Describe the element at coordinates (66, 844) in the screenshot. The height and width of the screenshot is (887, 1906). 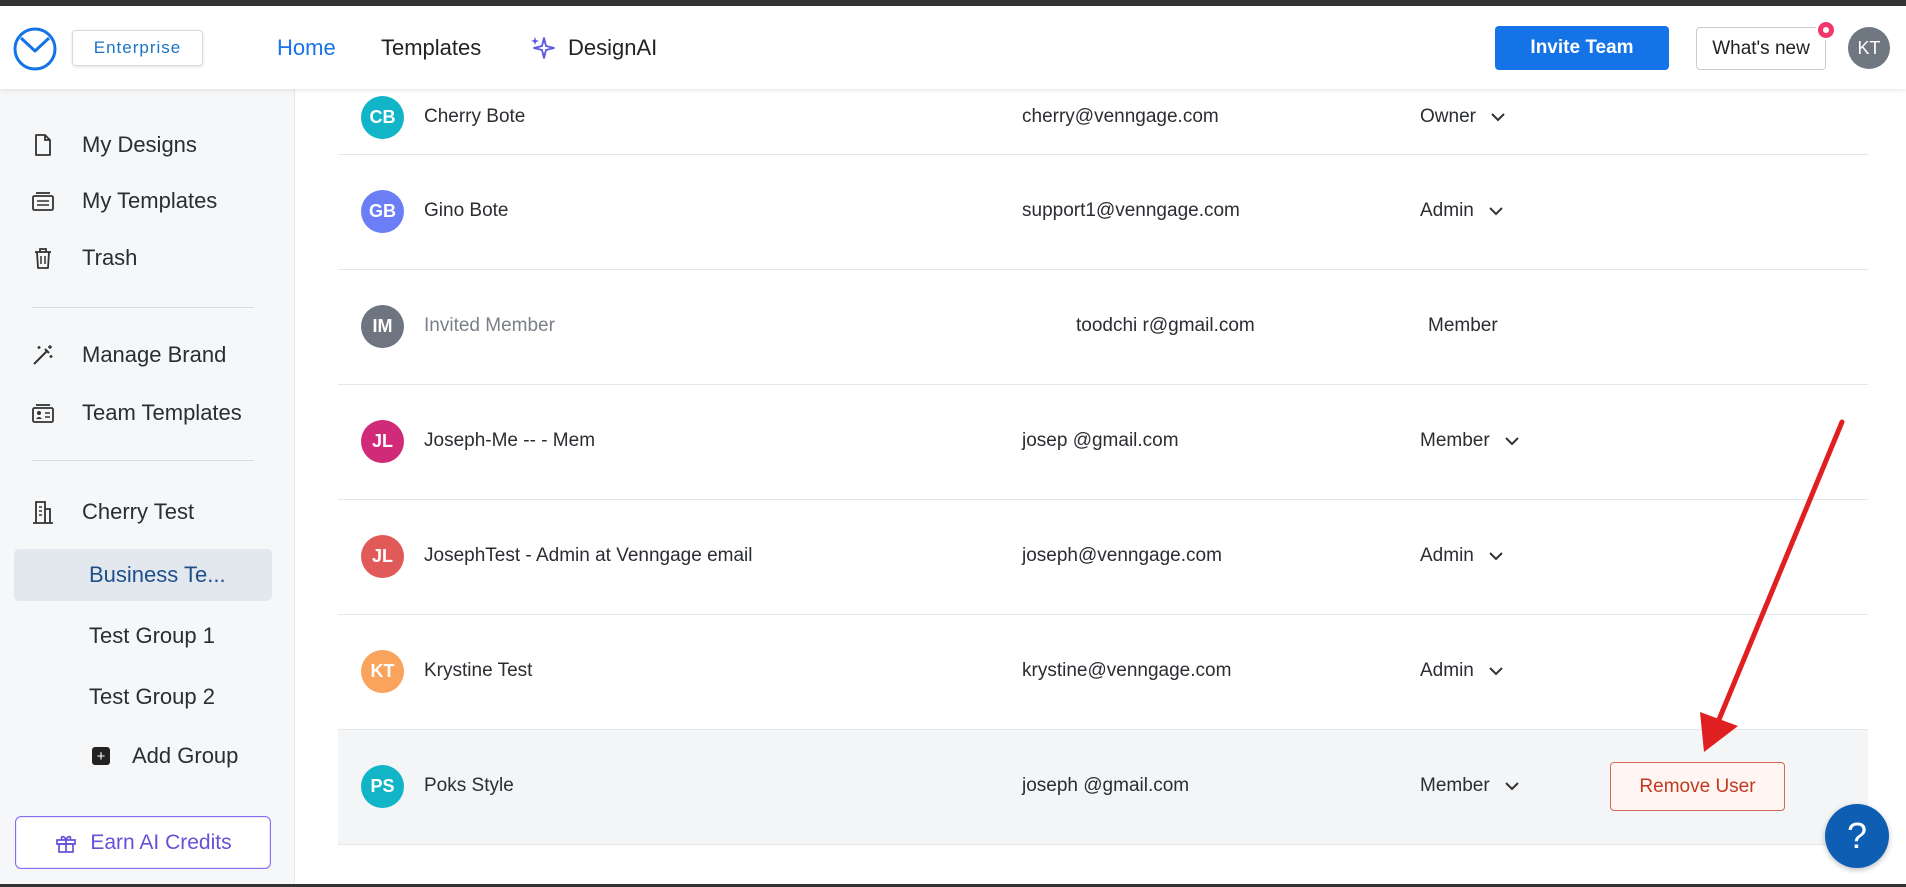
I see `gift-icon` at that location.